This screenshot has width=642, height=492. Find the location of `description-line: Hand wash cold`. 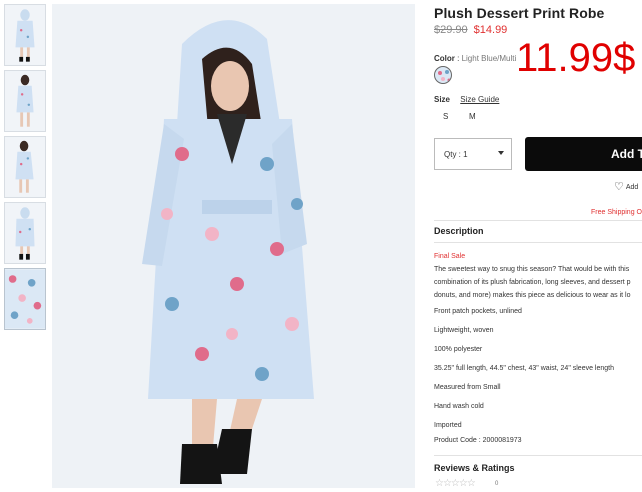

description-line: Hand wash cold is located at coordinates (459, 406).